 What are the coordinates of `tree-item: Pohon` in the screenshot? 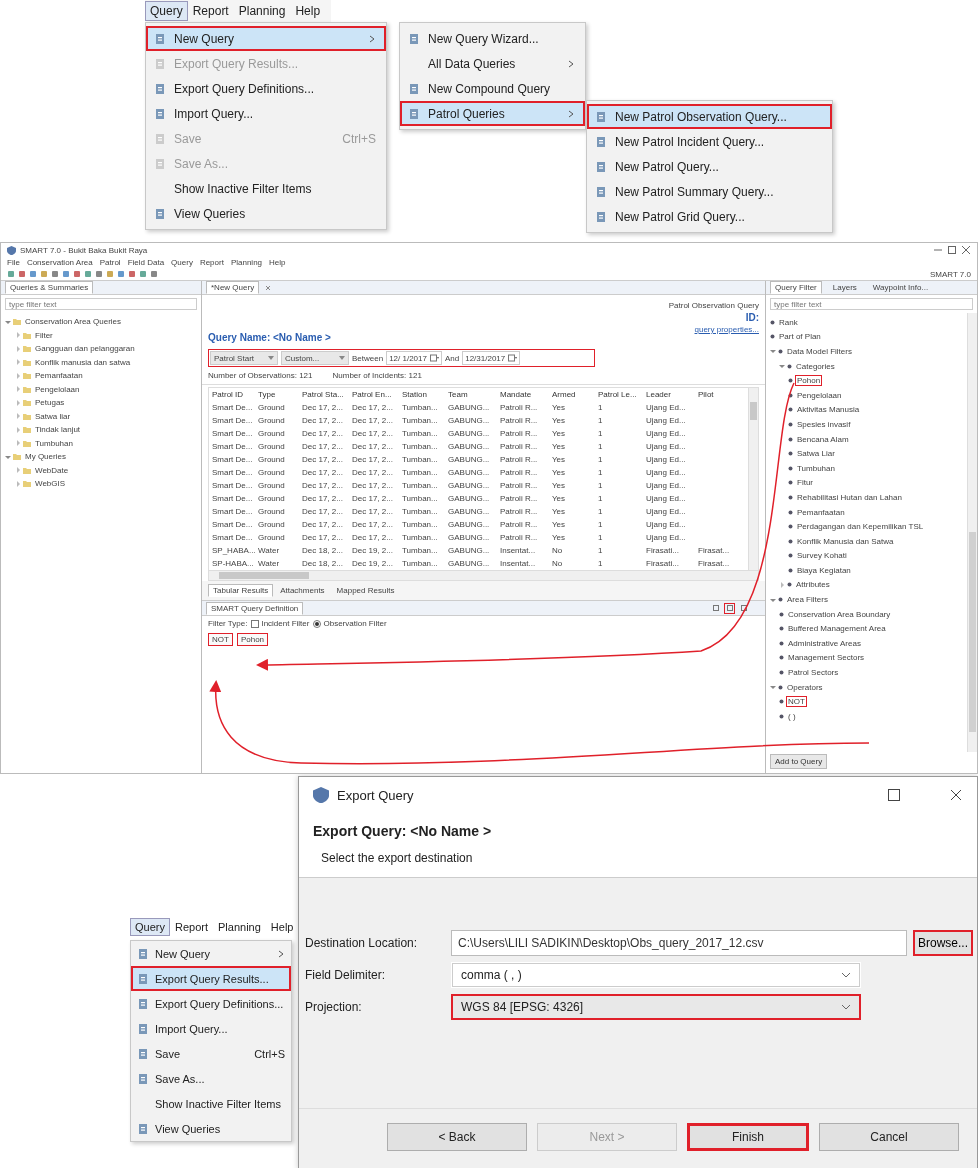 It's located at (809, 381).